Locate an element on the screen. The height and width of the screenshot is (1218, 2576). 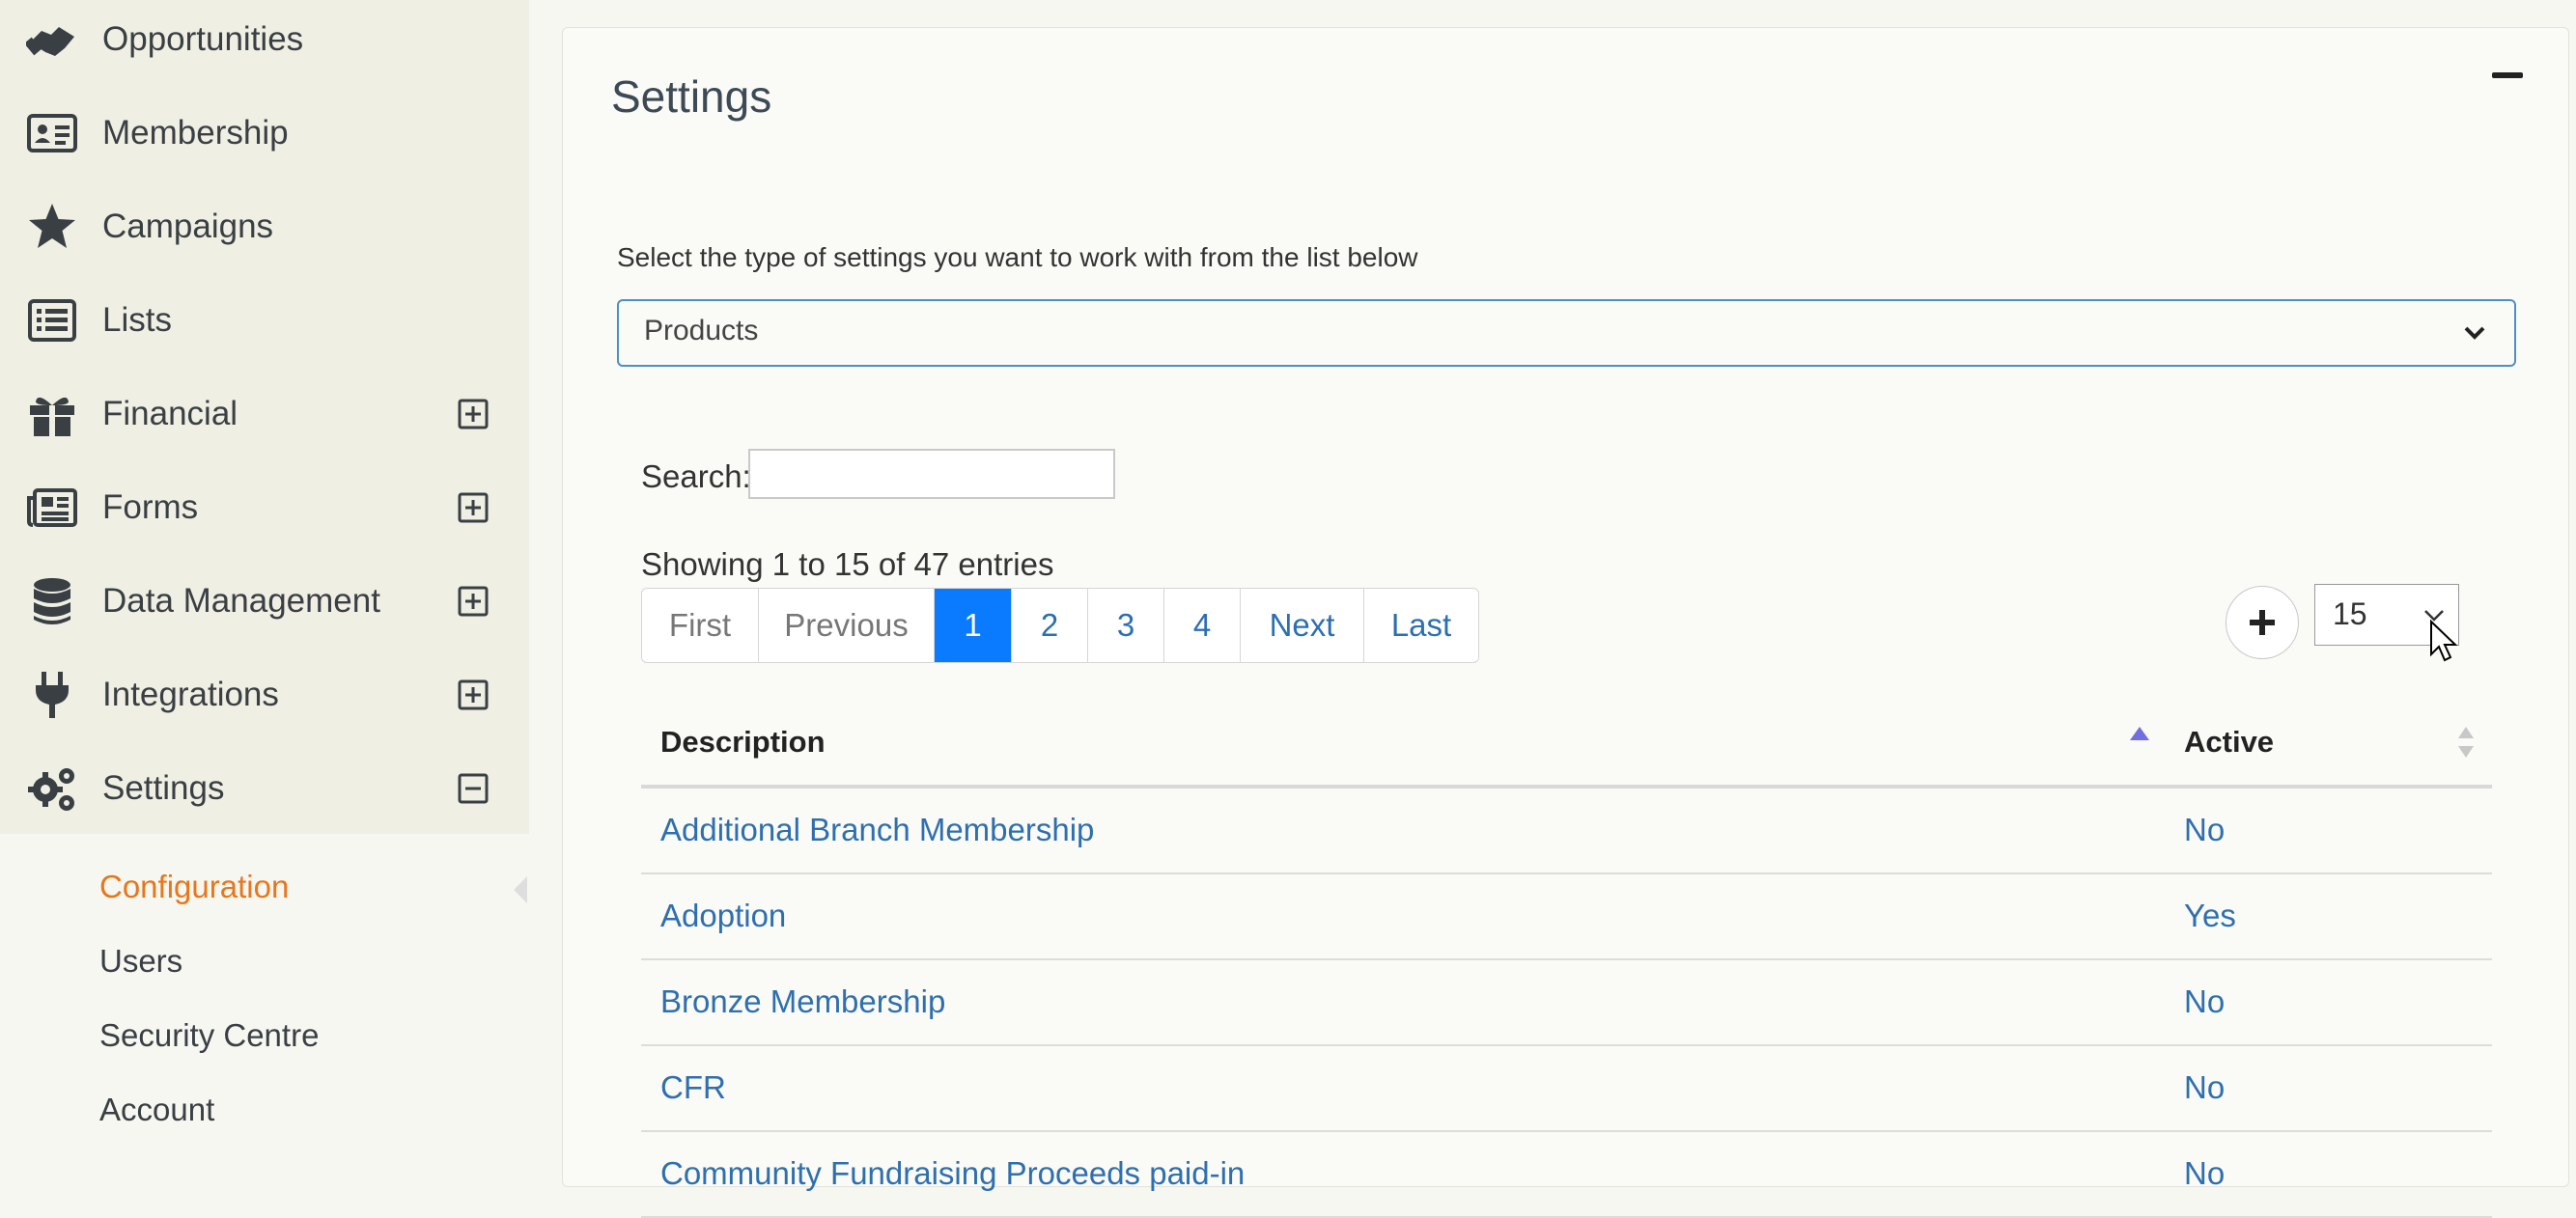
submenu-item-security-centre: Security Centre is located at coordinates (209, 1035).